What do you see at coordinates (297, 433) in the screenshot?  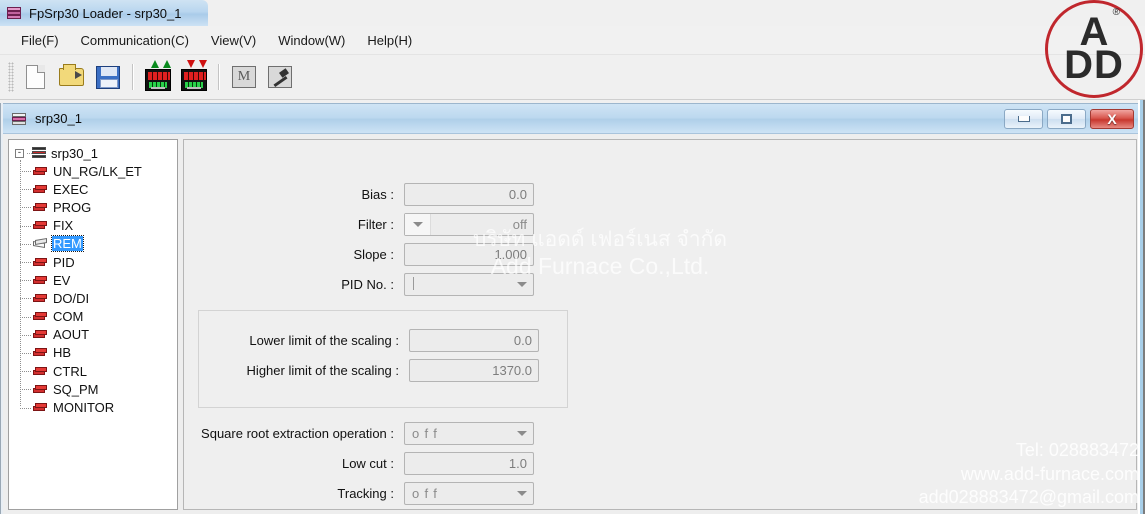 I see `sqrt-label: Square root extraction operation :` at bounding box center [297, 433].